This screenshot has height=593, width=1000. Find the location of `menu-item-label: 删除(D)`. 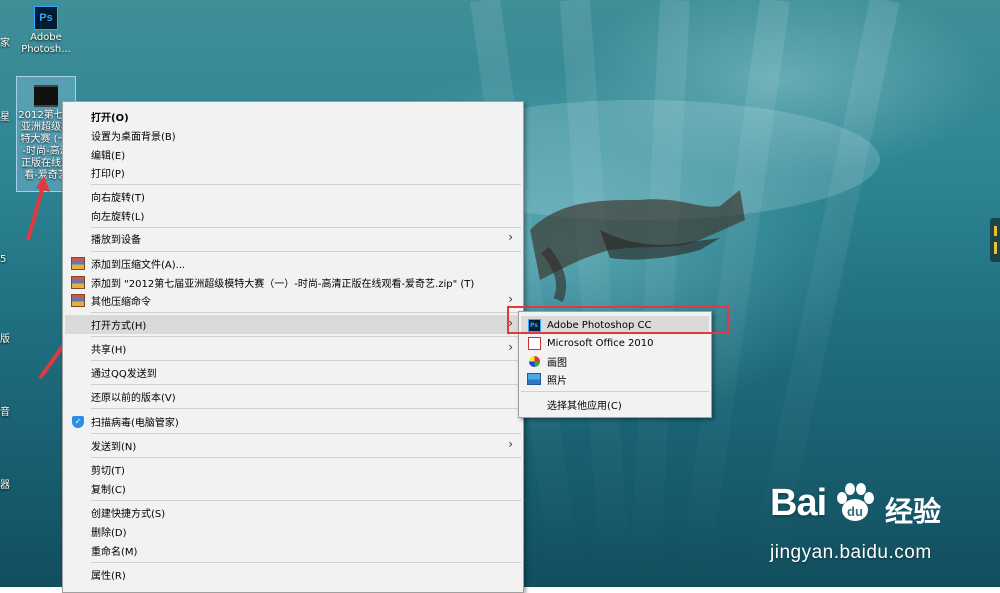

menu-item-label: 删除(D) is located at coordinates (109, 533).